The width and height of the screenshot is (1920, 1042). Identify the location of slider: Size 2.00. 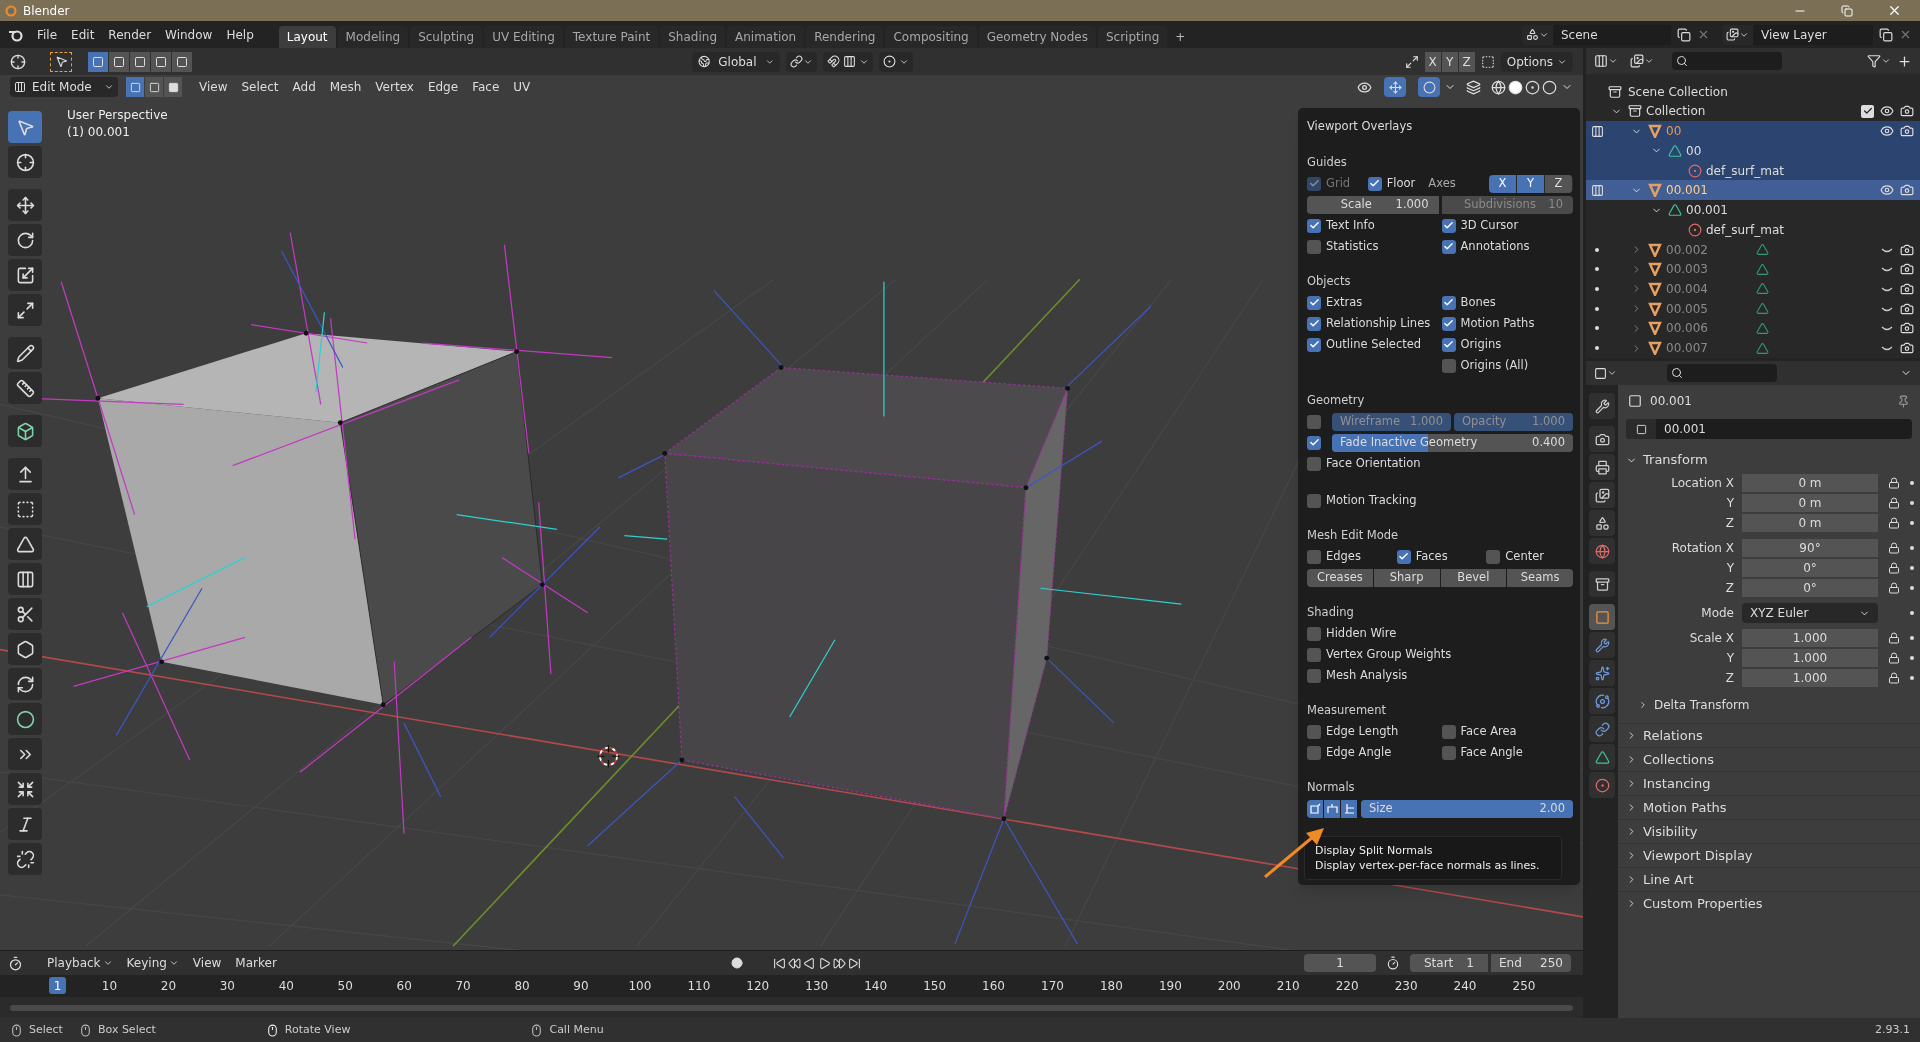
(1467, 808).